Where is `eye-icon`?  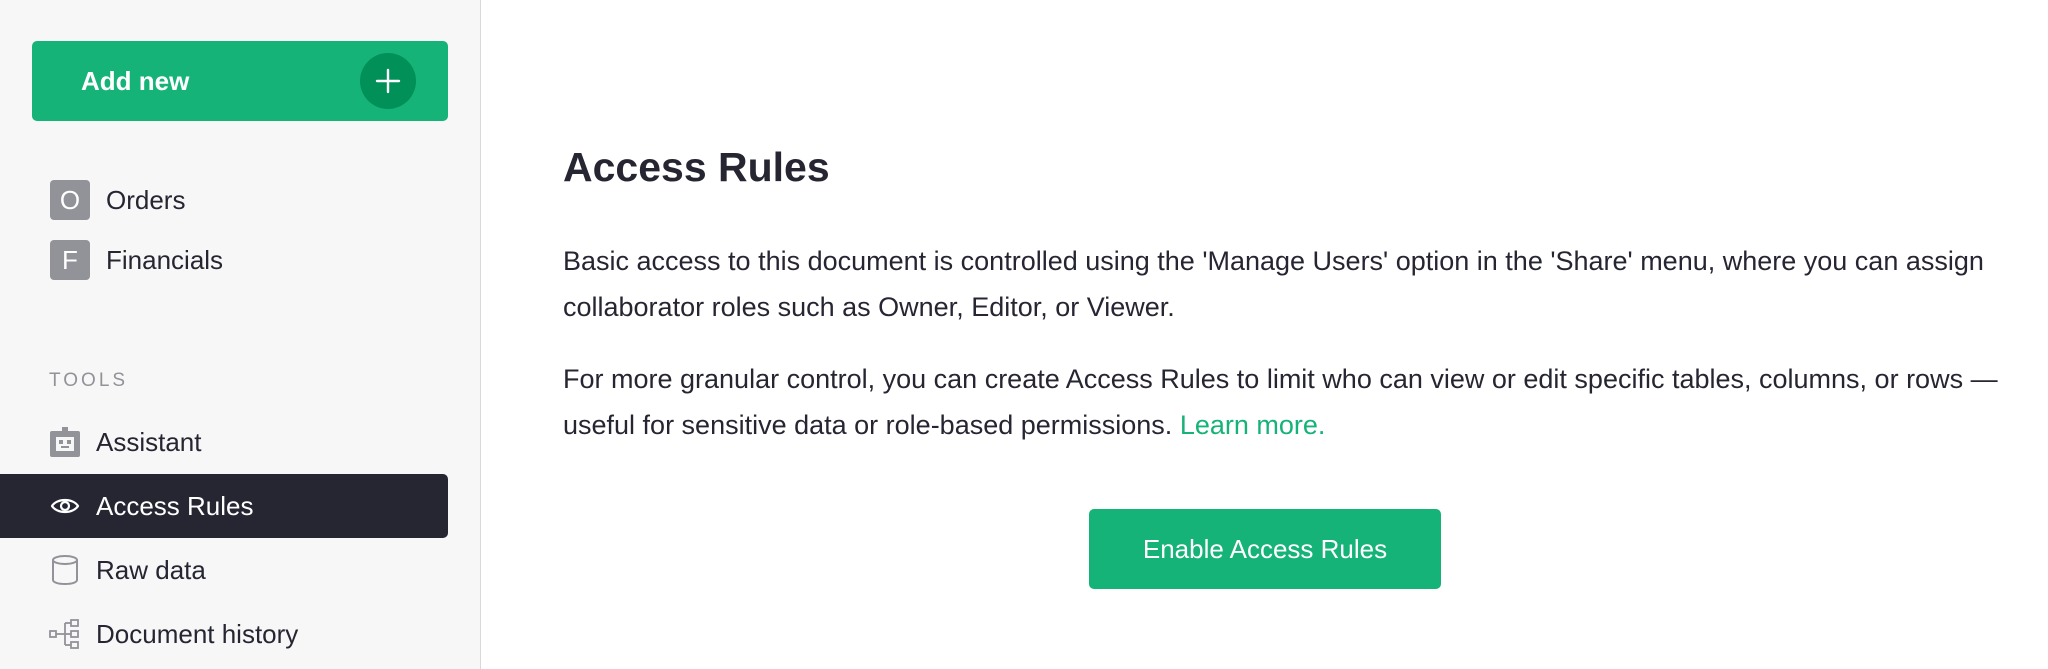 eye-icon is located at coordinates (65, 506).